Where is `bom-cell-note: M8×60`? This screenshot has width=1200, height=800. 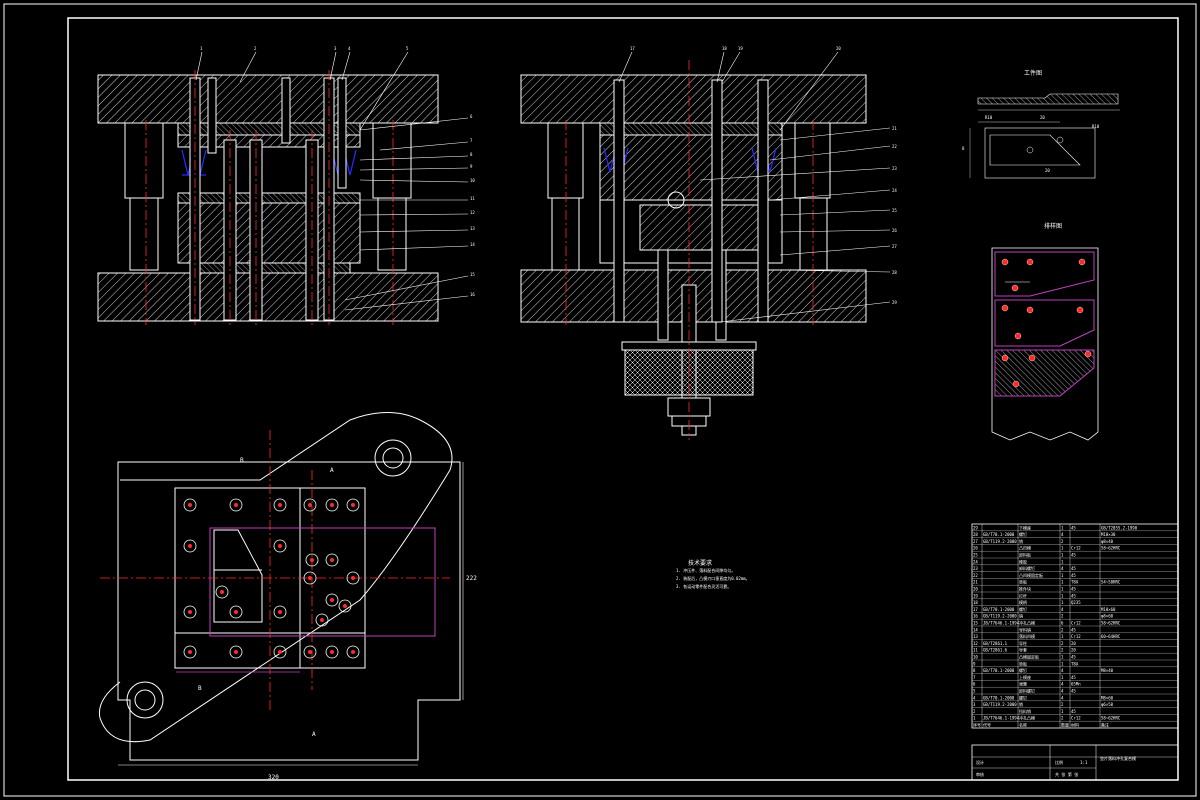
bom-cell-note: M8×60 is located at coordinates (1107, 697).